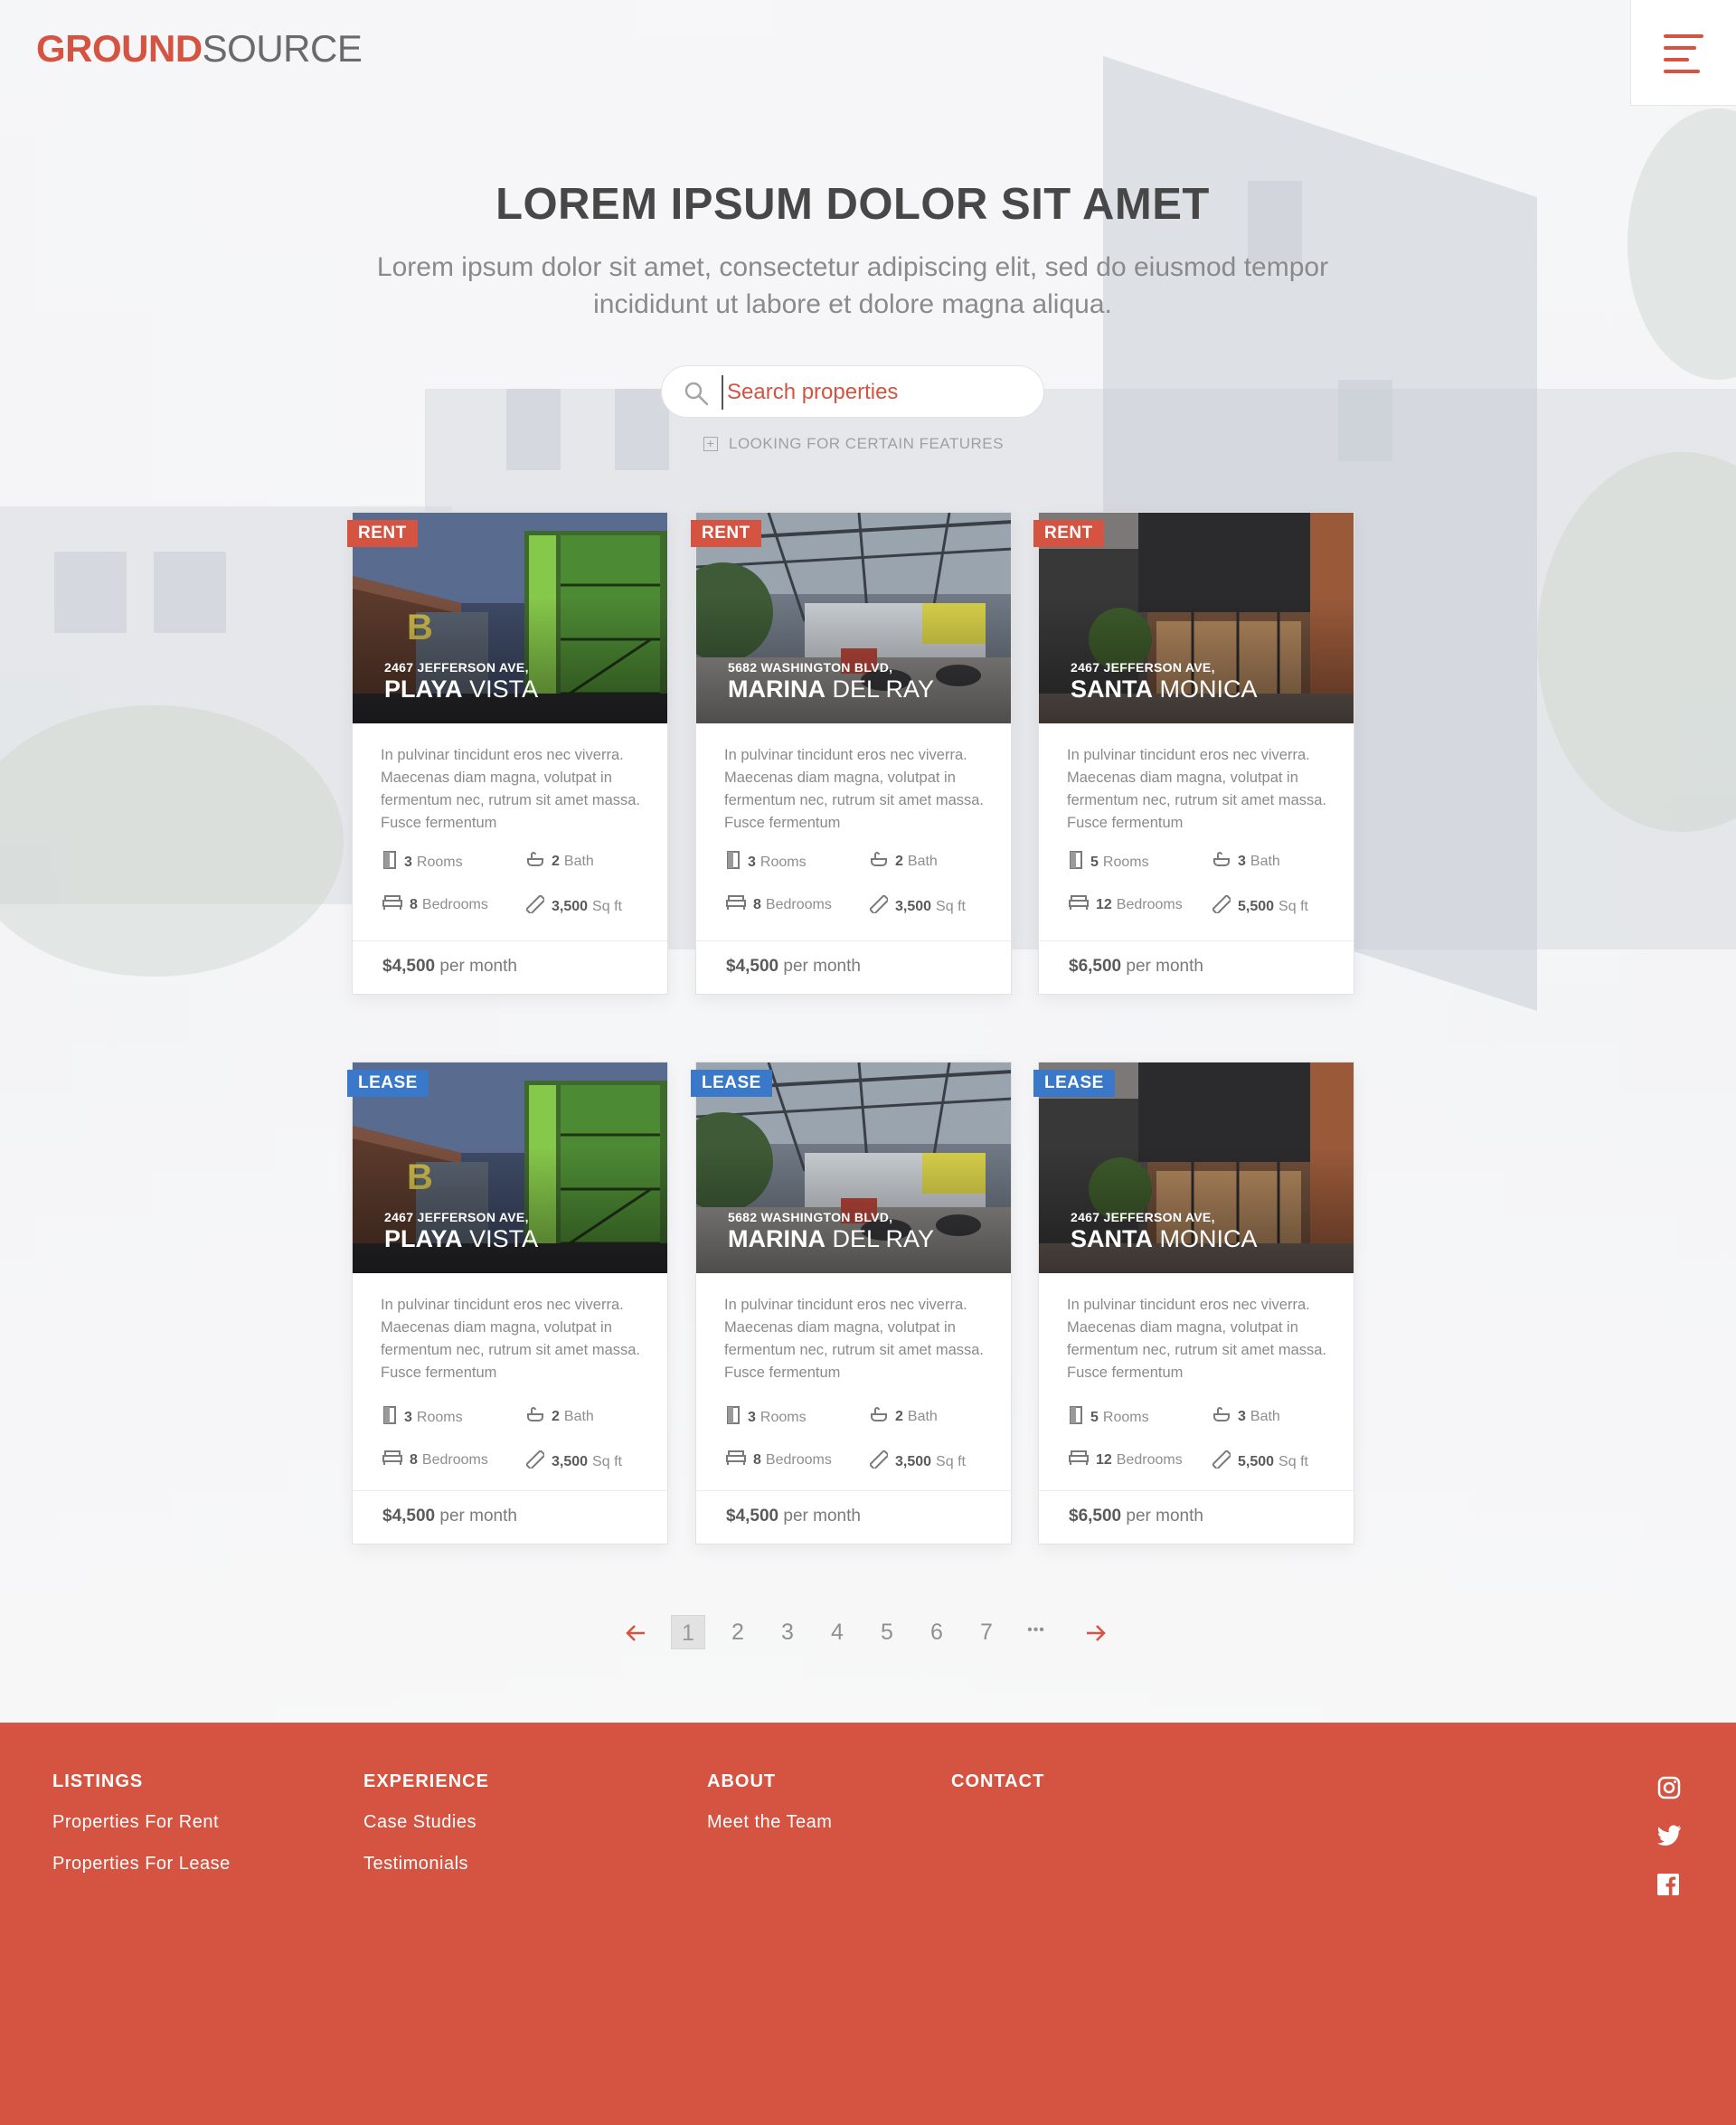  What do you see at coordinates (837, 1632) in the screenshot?
I see `page-number: 4` at bounding box center [837, 1632].